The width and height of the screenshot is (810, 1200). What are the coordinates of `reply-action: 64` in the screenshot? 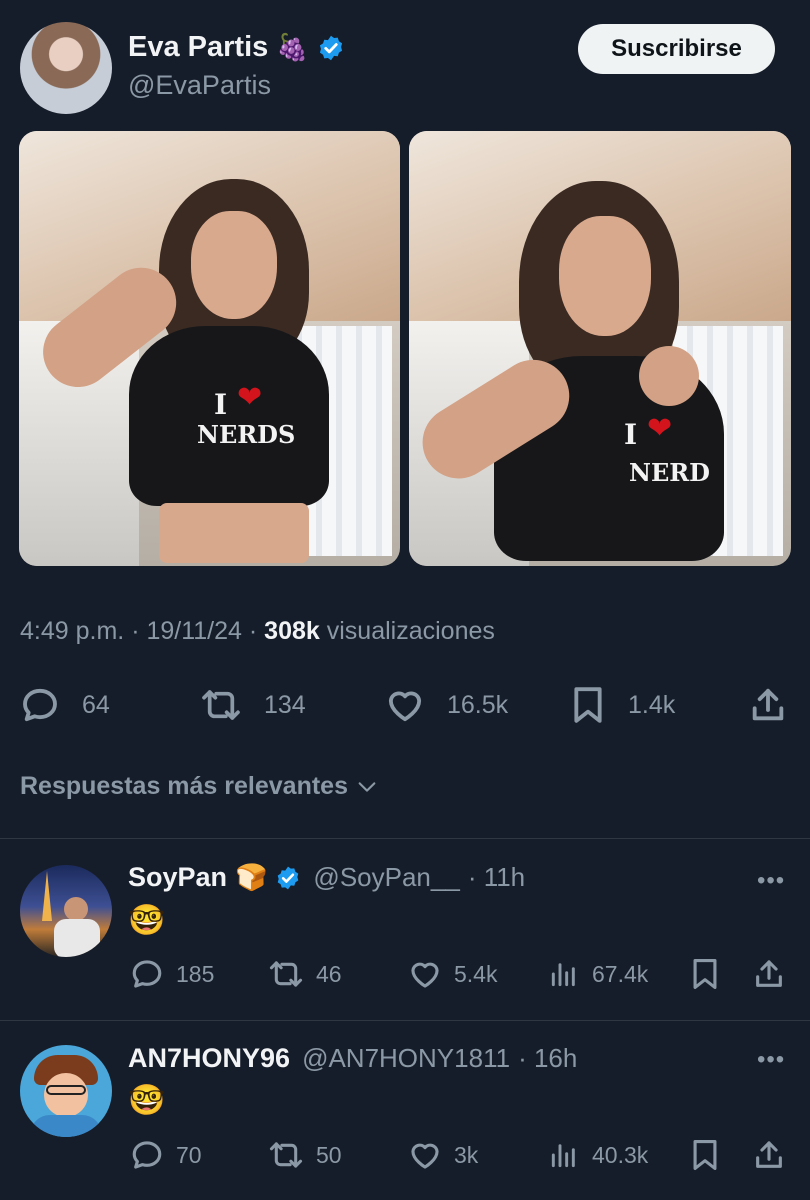 It's located at (65, 705).